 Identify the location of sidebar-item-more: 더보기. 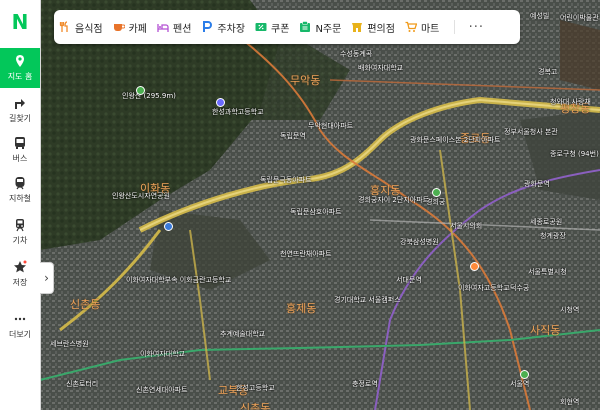
(20, 326).